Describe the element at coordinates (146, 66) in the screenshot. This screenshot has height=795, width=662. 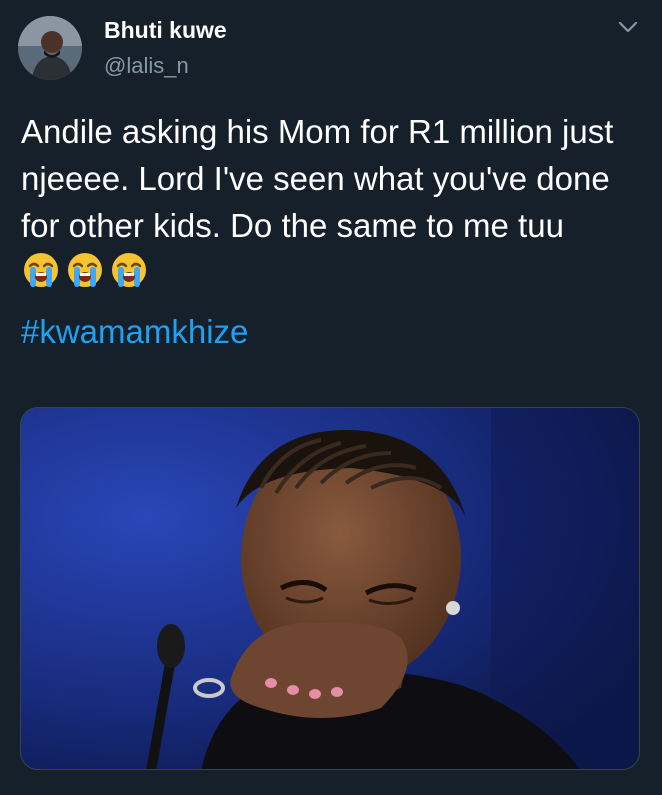
I see `user-handle: @lalis_n` at that location.